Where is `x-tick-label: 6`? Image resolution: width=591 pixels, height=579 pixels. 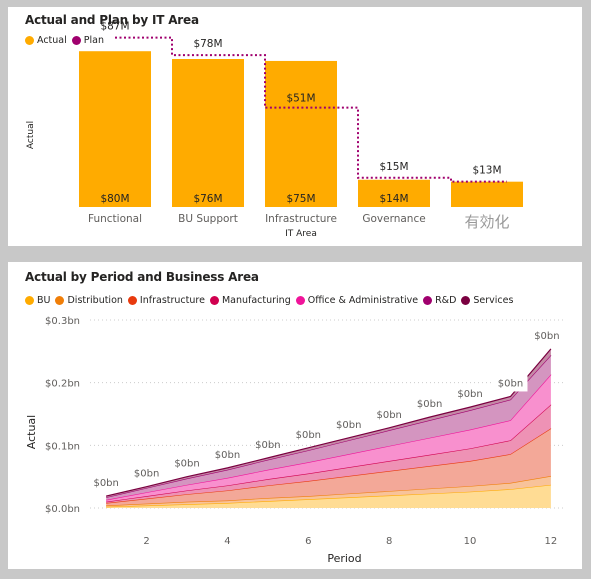
x-tick-label: 6 is located at coordinates (308, 541).